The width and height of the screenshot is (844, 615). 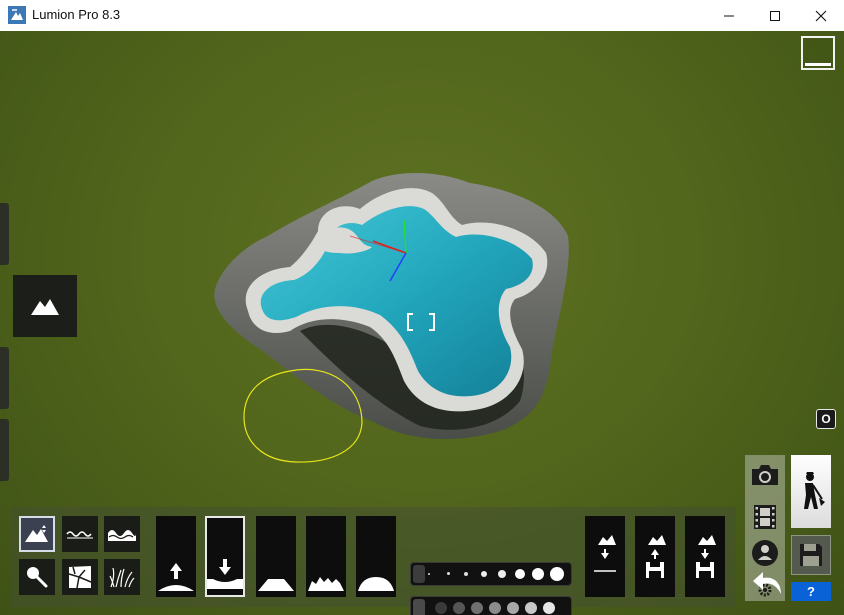 What do you see at coordinates (491, 574) in the screenshot?
I see `brush-size-slider` at bounding box center [491, 574].